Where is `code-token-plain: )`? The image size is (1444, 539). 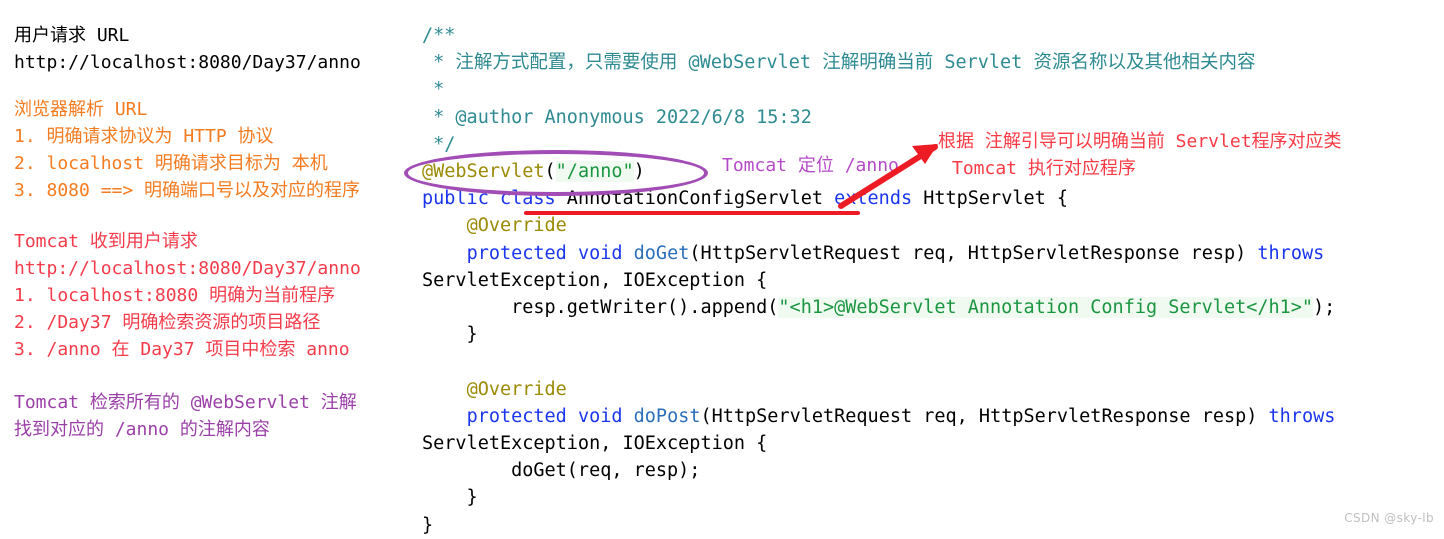
code-token-plain: ) is located at coordinates (639, 172).